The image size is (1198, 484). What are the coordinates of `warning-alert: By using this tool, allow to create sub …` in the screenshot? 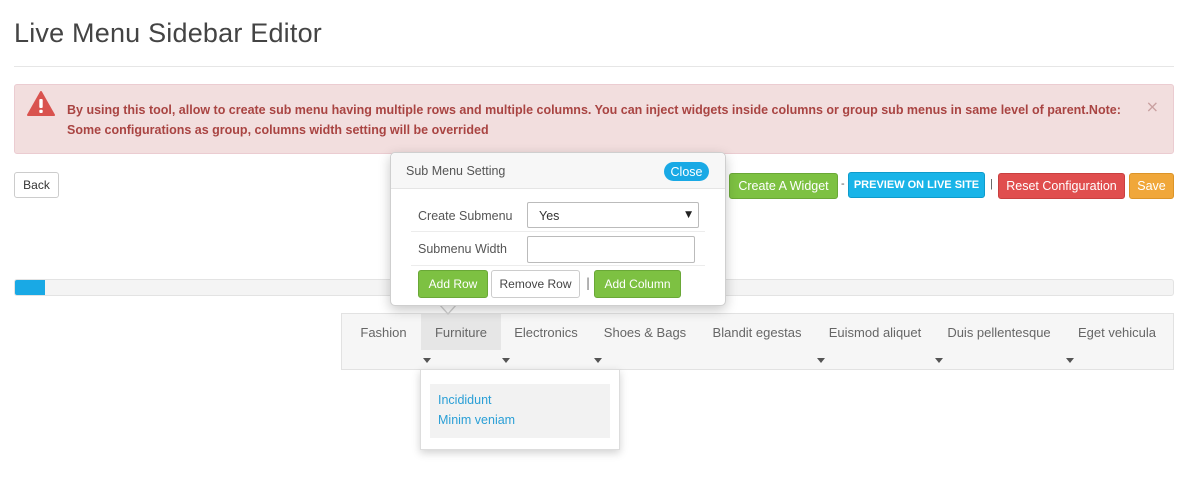 It's located at (594, 119).